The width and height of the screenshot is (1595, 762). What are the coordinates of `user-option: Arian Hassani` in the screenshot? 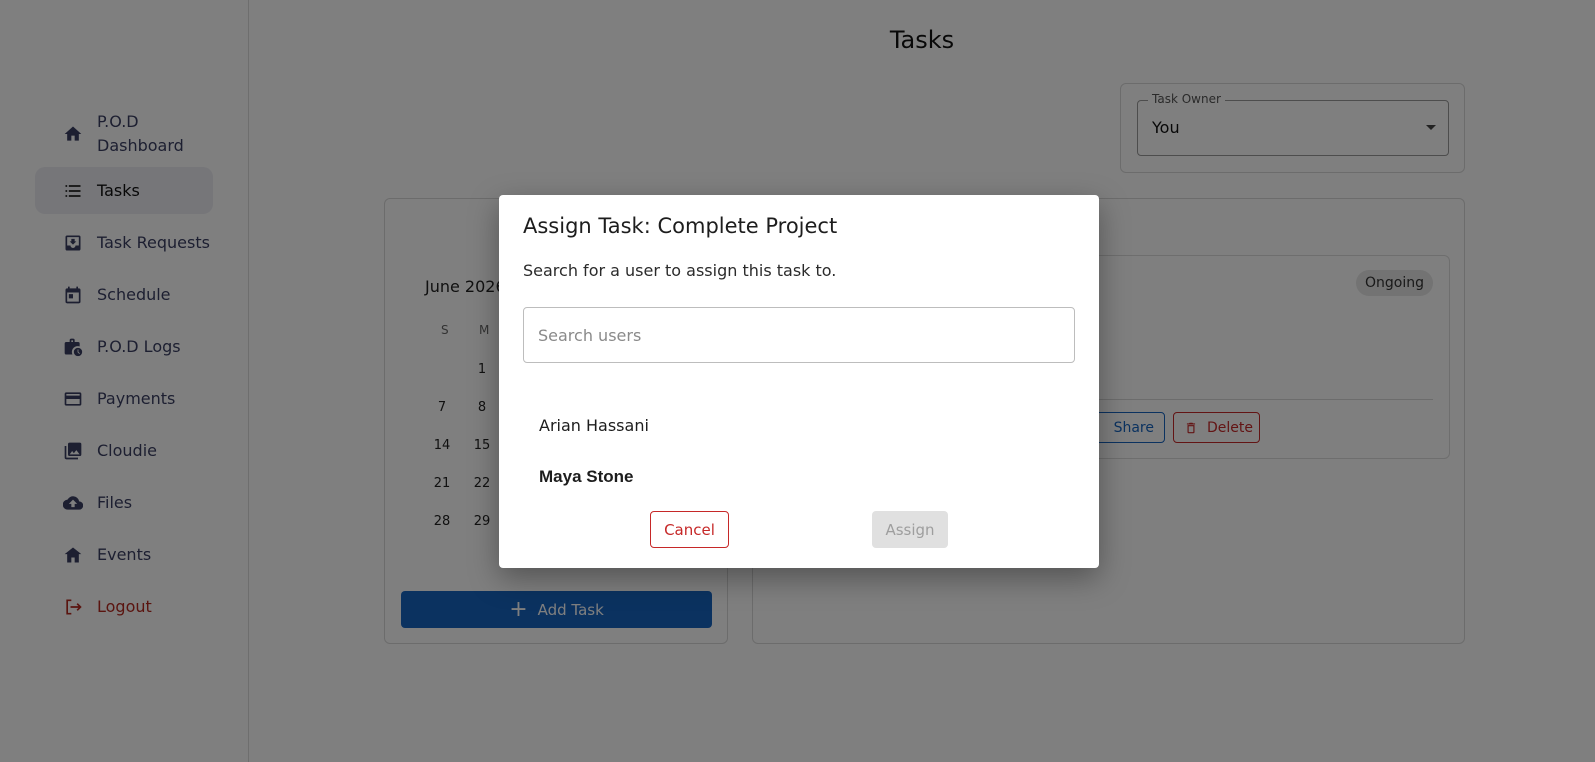 It's located at (799, 425).